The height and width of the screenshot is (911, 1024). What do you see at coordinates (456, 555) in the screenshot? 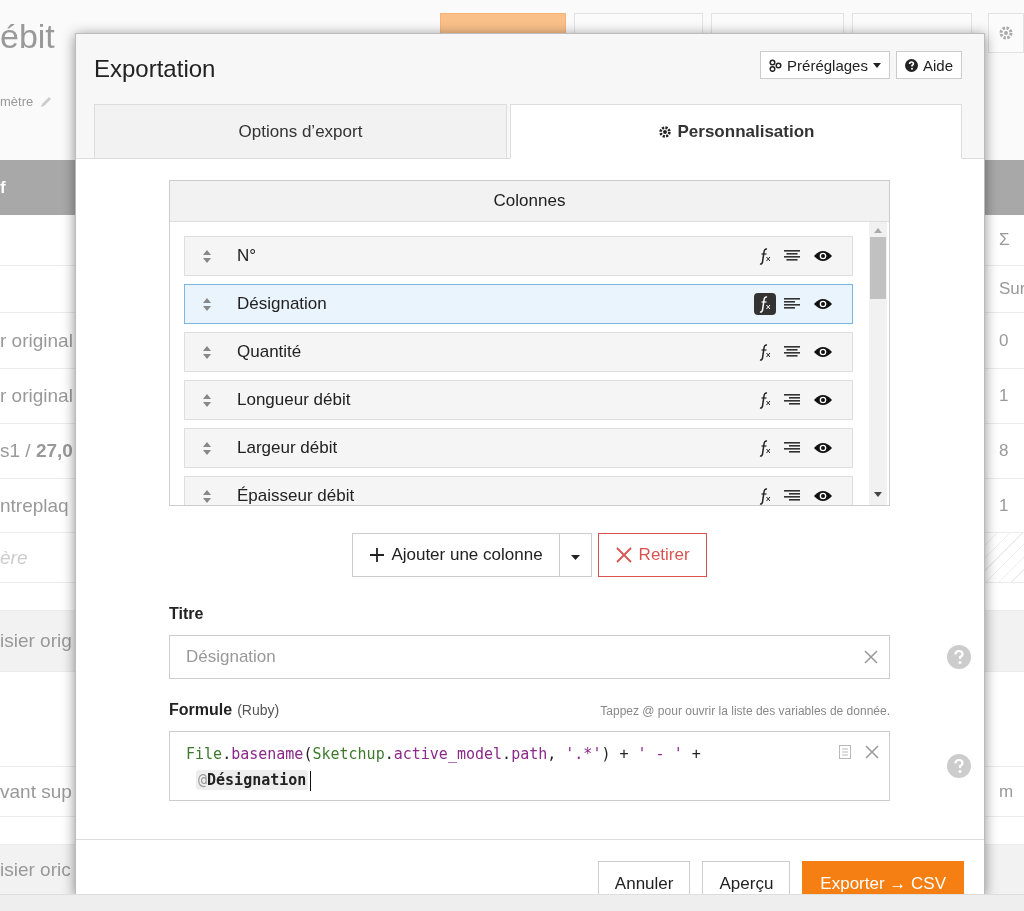
I see `add-column-button: Ajouter une colonne` at bounding box center [456, 555].